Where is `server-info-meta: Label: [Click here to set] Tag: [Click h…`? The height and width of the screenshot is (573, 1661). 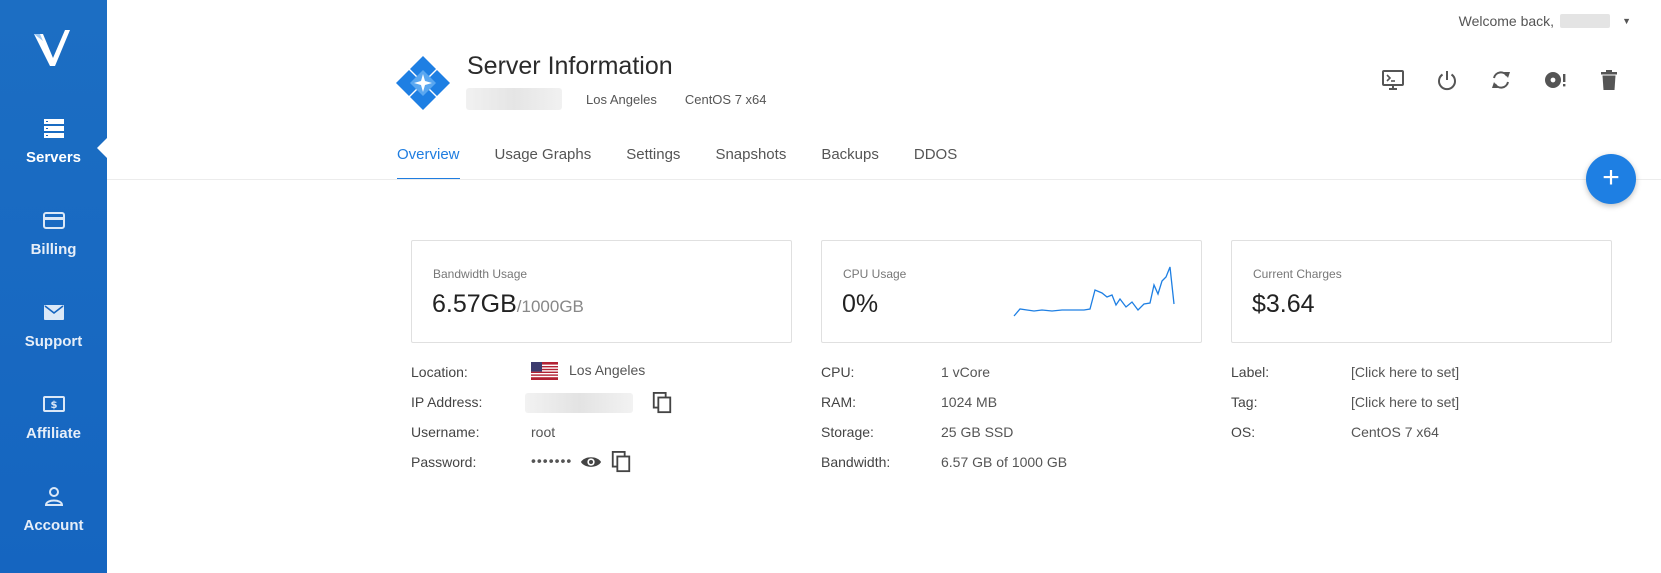 server-info-meta: Label: [Click here to set] Tag: [Click h… is located at coordinates (1421, 409).